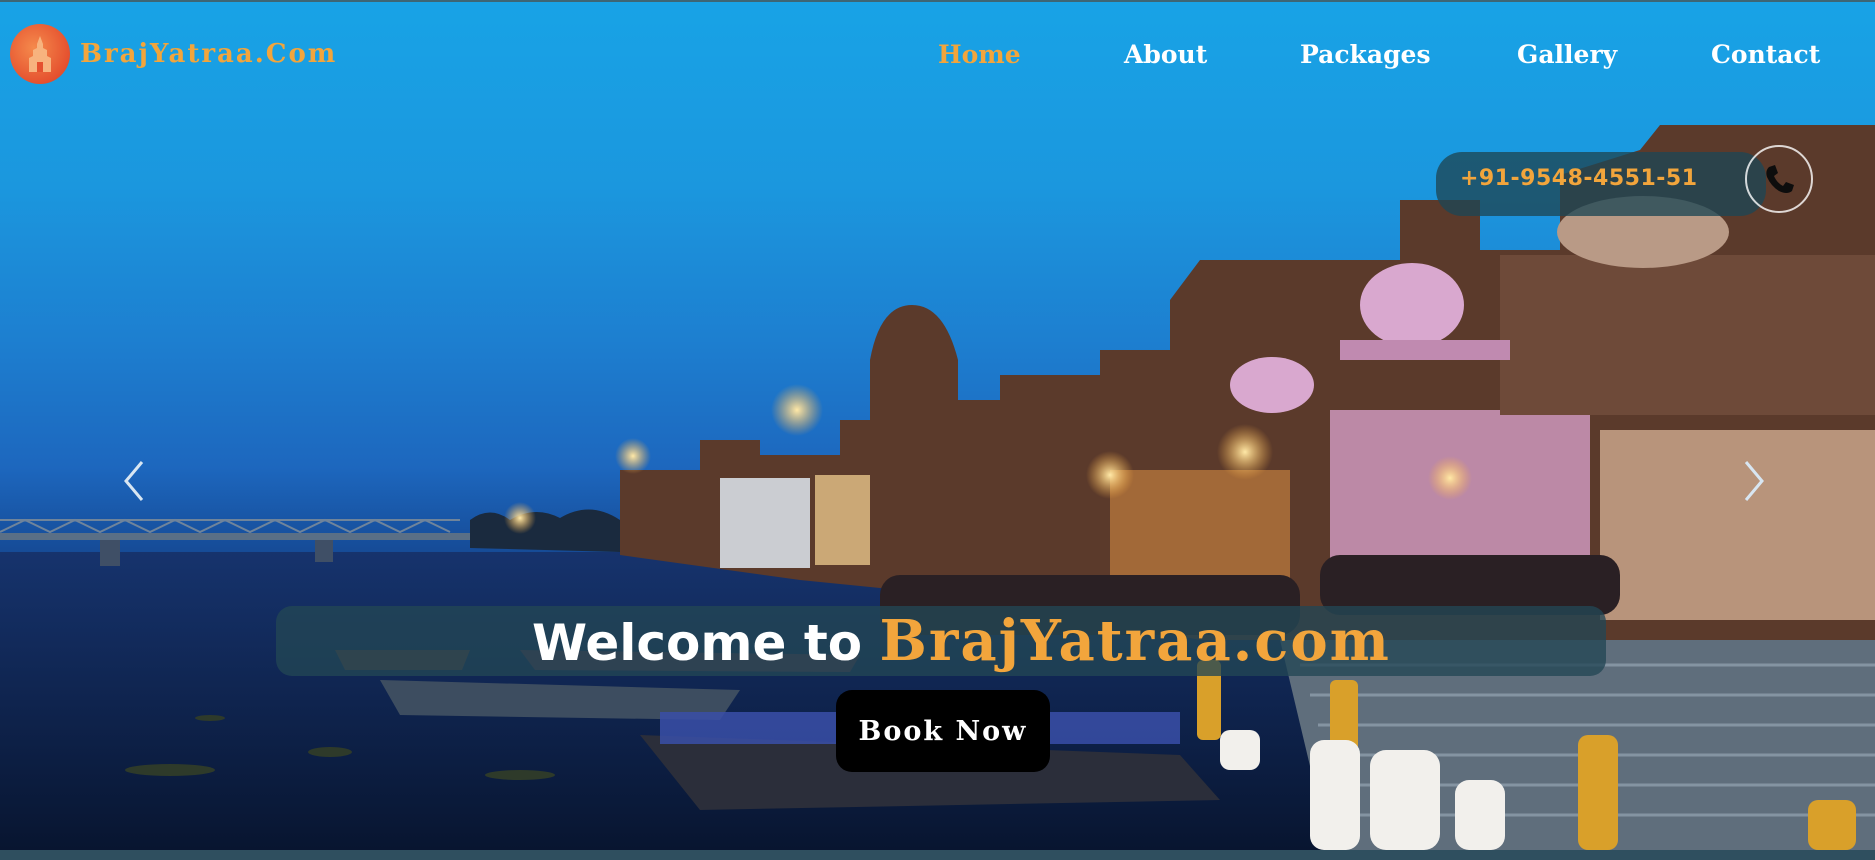  What do you see at coordinates (943, 731) in the screenshot?
I see `book-now-button: Book Now` at bounding box center [943, 731].